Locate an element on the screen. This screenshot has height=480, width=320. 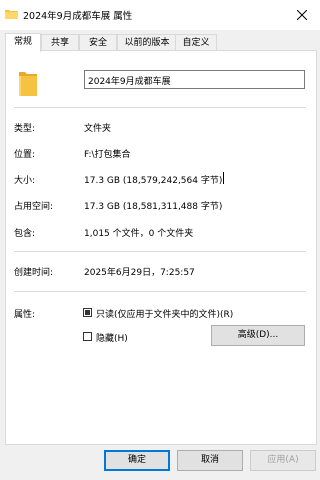
tab-security: 安全 is located at coordinates (98, 42).